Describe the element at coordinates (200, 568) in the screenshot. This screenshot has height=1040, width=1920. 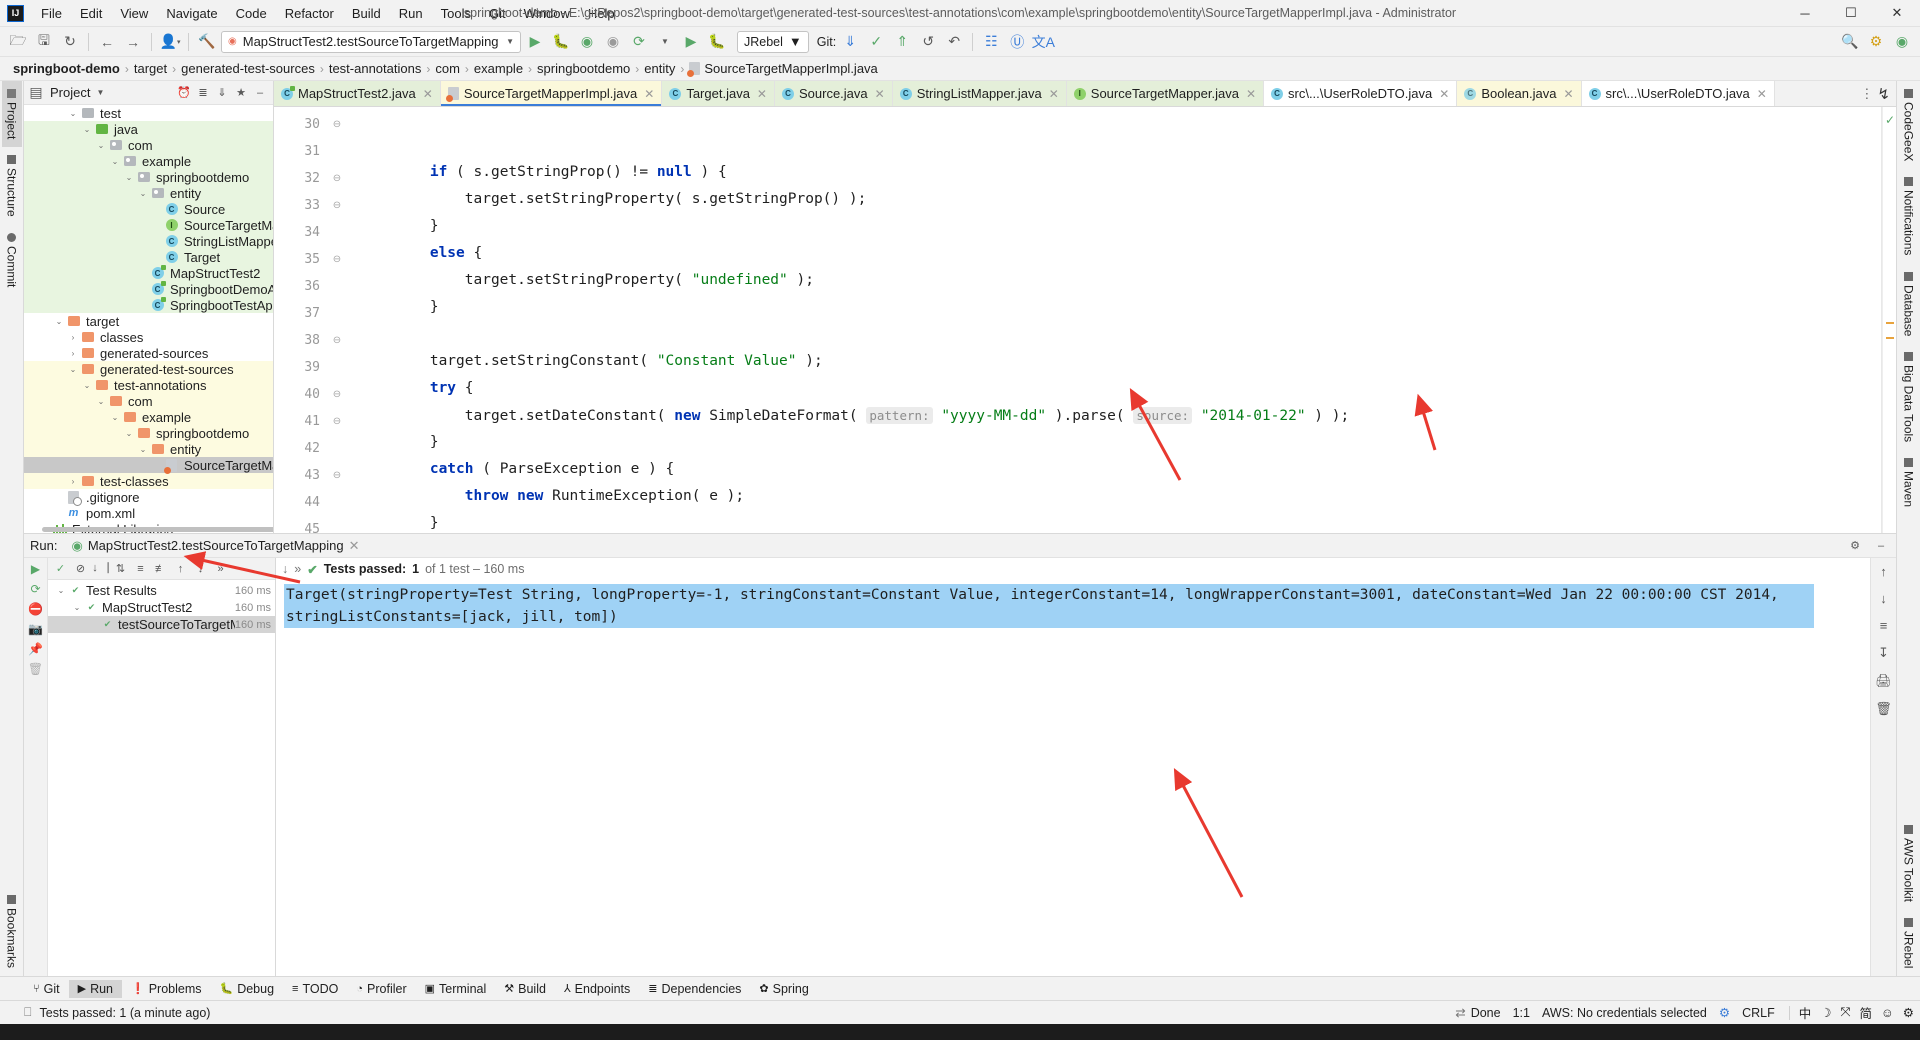
I see `next-failed-icon: ↓` at that location.